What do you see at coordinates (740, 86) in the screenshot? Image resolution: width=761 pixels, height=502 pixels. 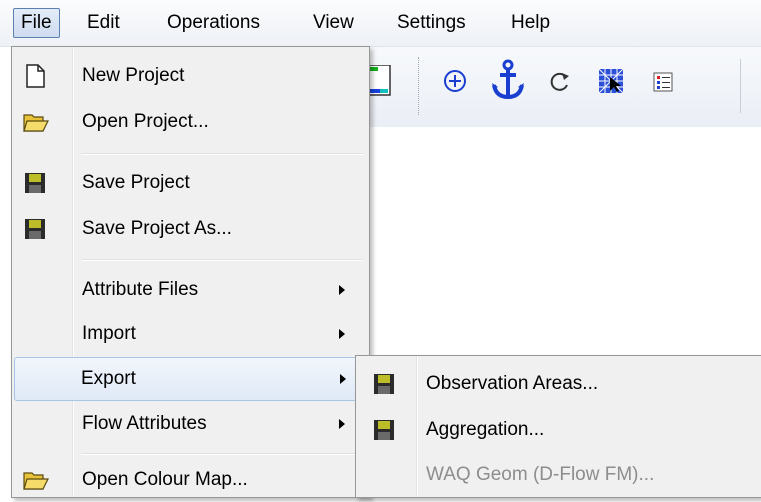 I see `toolbar-separator` at bounding box center [740, 86].